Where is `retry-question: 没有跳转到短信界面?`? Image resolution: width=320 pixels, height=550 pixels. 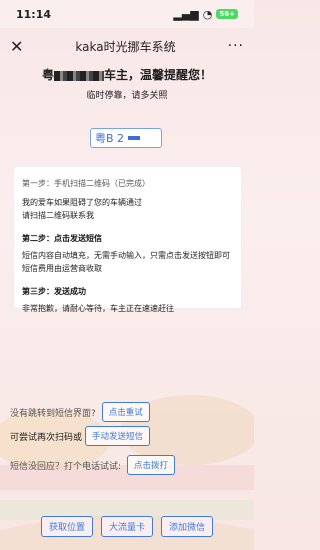
retry-question: 没有跳转到短信界面? is located at coordinates (53, 413).